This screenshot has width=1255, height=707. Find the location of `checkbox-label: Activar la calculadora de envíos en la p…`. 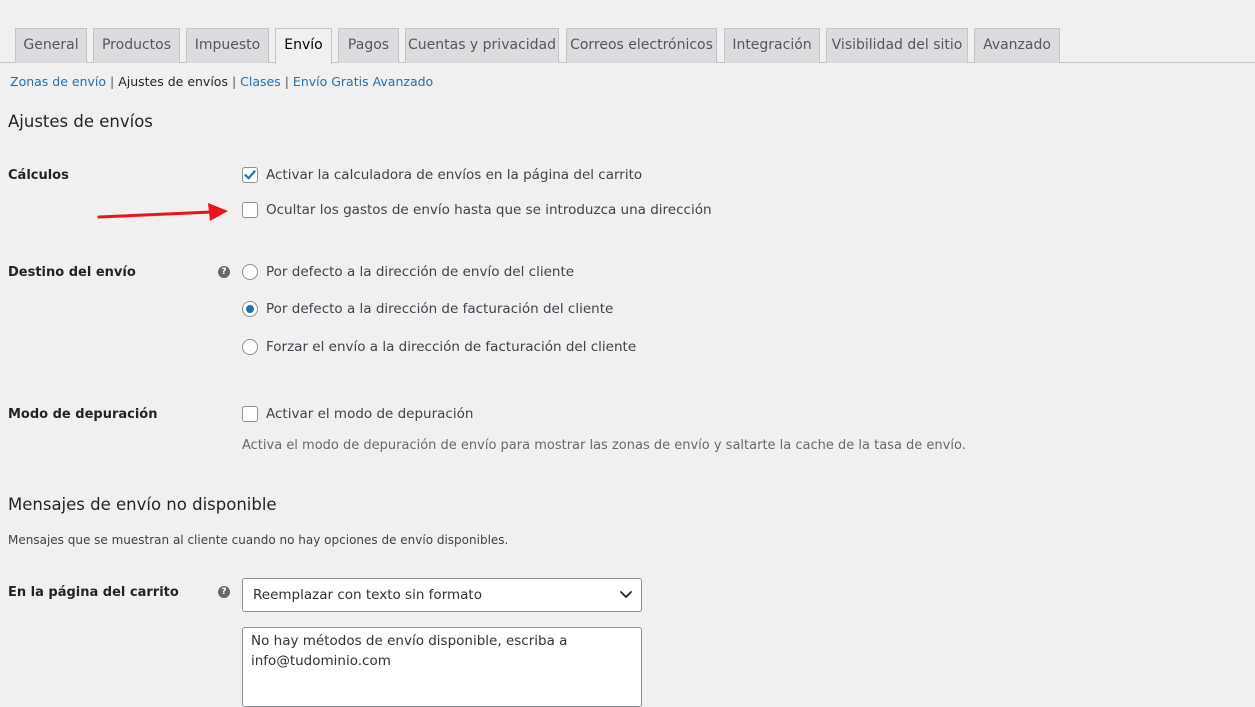

checkbox-label: Activar la calculadora de envíos en la p… is located at coordinates (454, 175).